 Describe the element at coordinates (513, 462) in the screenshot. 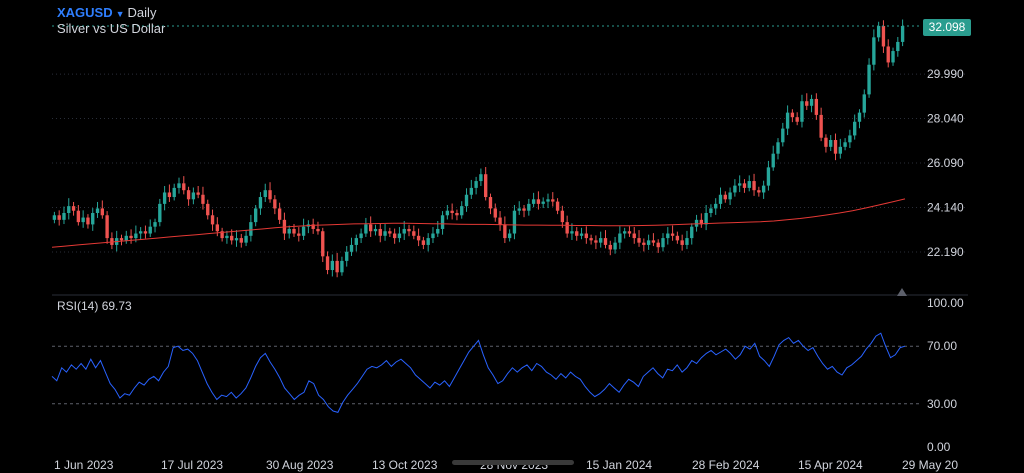

I see `home-indicator` at that location.